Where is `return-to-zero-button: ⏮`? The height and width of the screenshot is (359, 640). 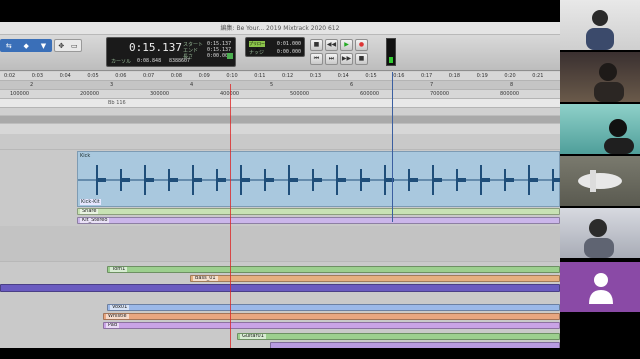
return-to-zero-button: ⏮ is located at coordinates (316, 59).